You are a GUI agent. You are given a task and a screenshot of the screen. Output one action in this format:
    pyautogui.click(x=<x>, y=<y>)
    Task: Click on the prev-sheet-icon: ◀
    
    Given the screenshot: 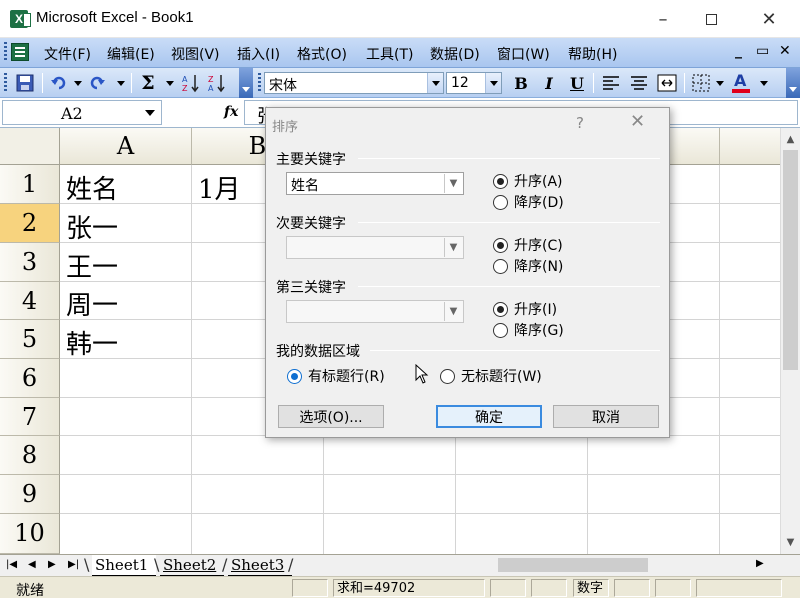 What is the action you would take?
    pyautogui.click(x=32, y=564)
    